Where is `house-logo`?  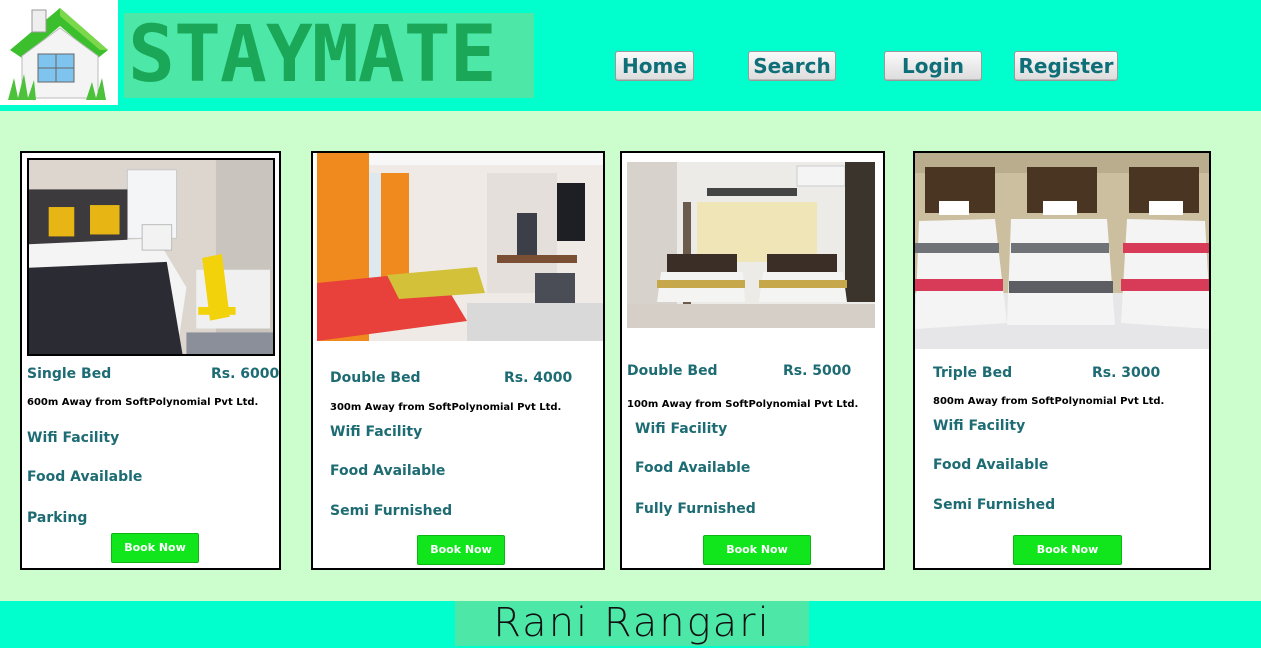 house-logo is located at coordinates (59, 52).